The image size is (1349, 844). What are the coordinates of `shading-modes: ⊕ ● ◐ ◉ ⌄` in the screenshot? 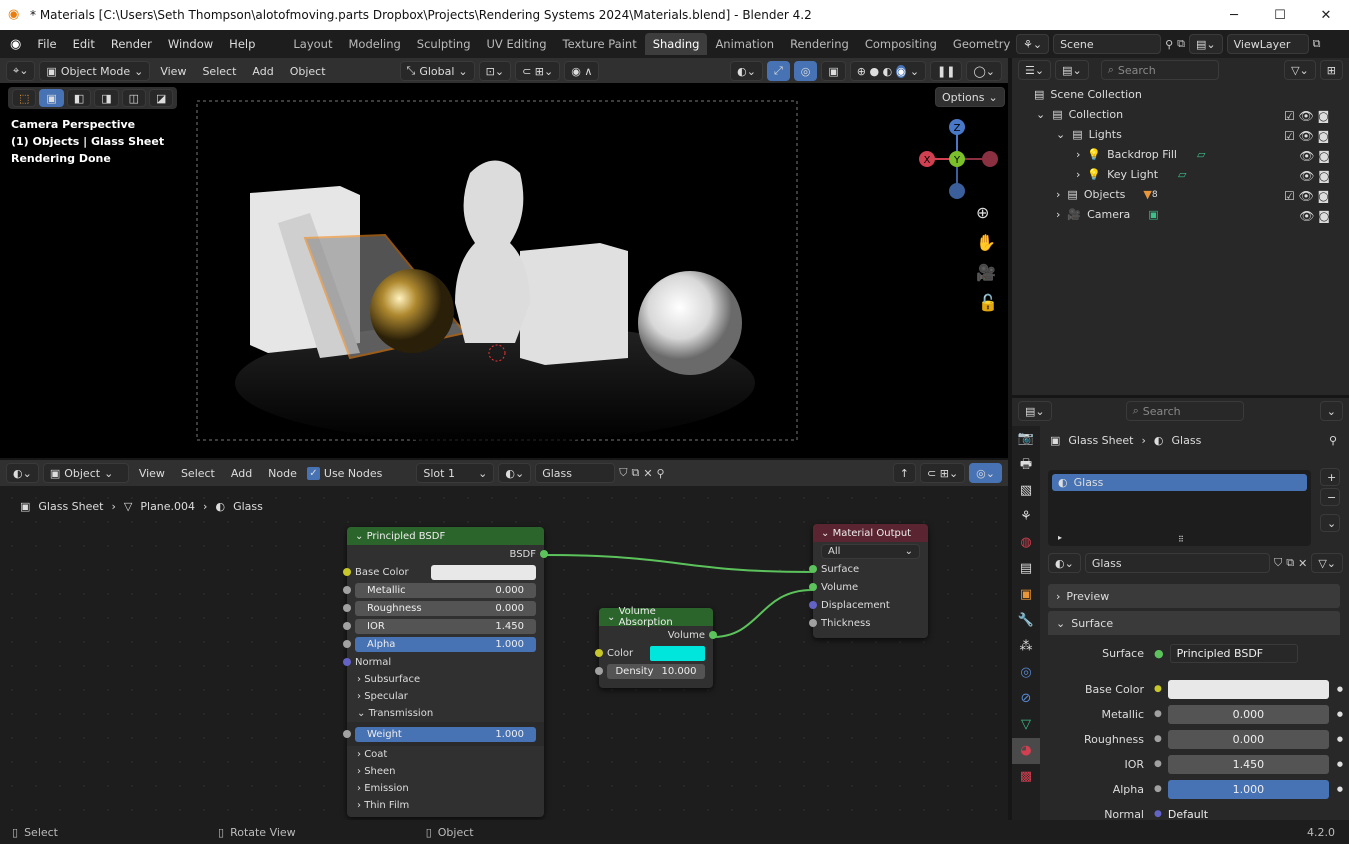 It's located at (888, 71).